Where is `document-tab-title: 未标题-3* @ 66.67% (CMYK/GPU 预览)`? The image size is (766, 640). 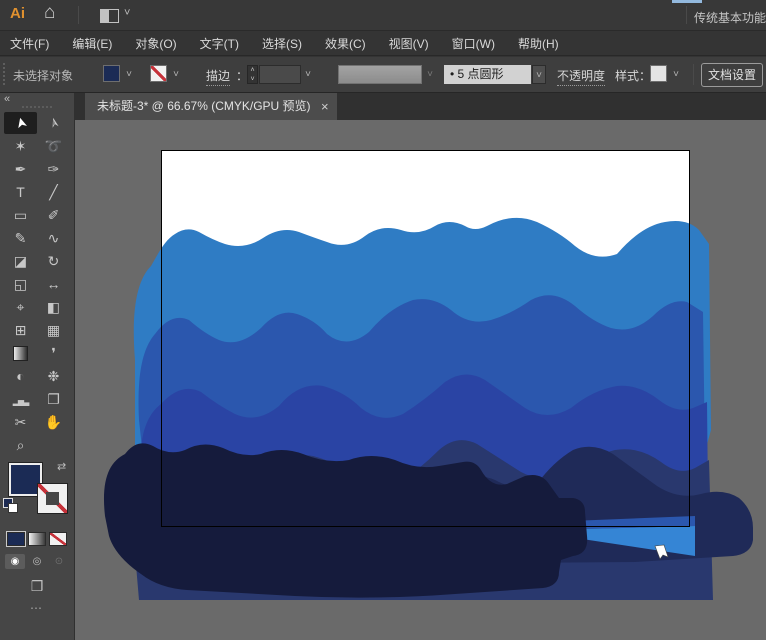
document-tab-title: 未标题-3* @ 66.67% (CMYK/GPU 预览) is located at coordinates (204, 106).